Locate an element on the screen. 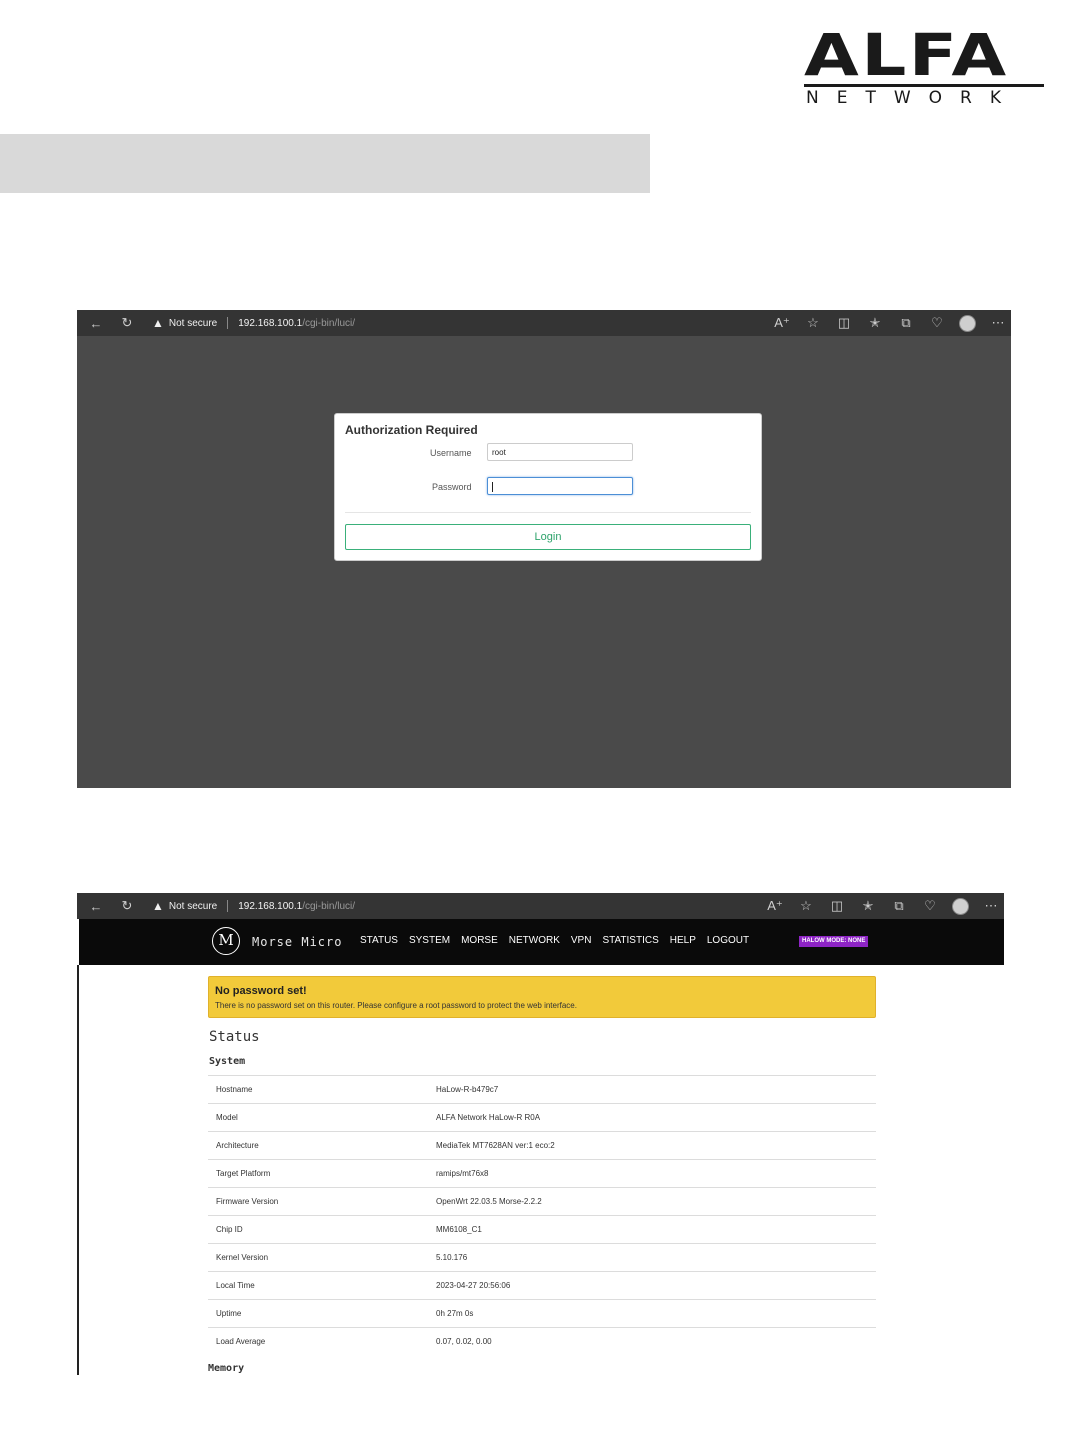 This screenshot has height=1440, width=1080. row-key: Architecture is located at coordinates (237, 1145).